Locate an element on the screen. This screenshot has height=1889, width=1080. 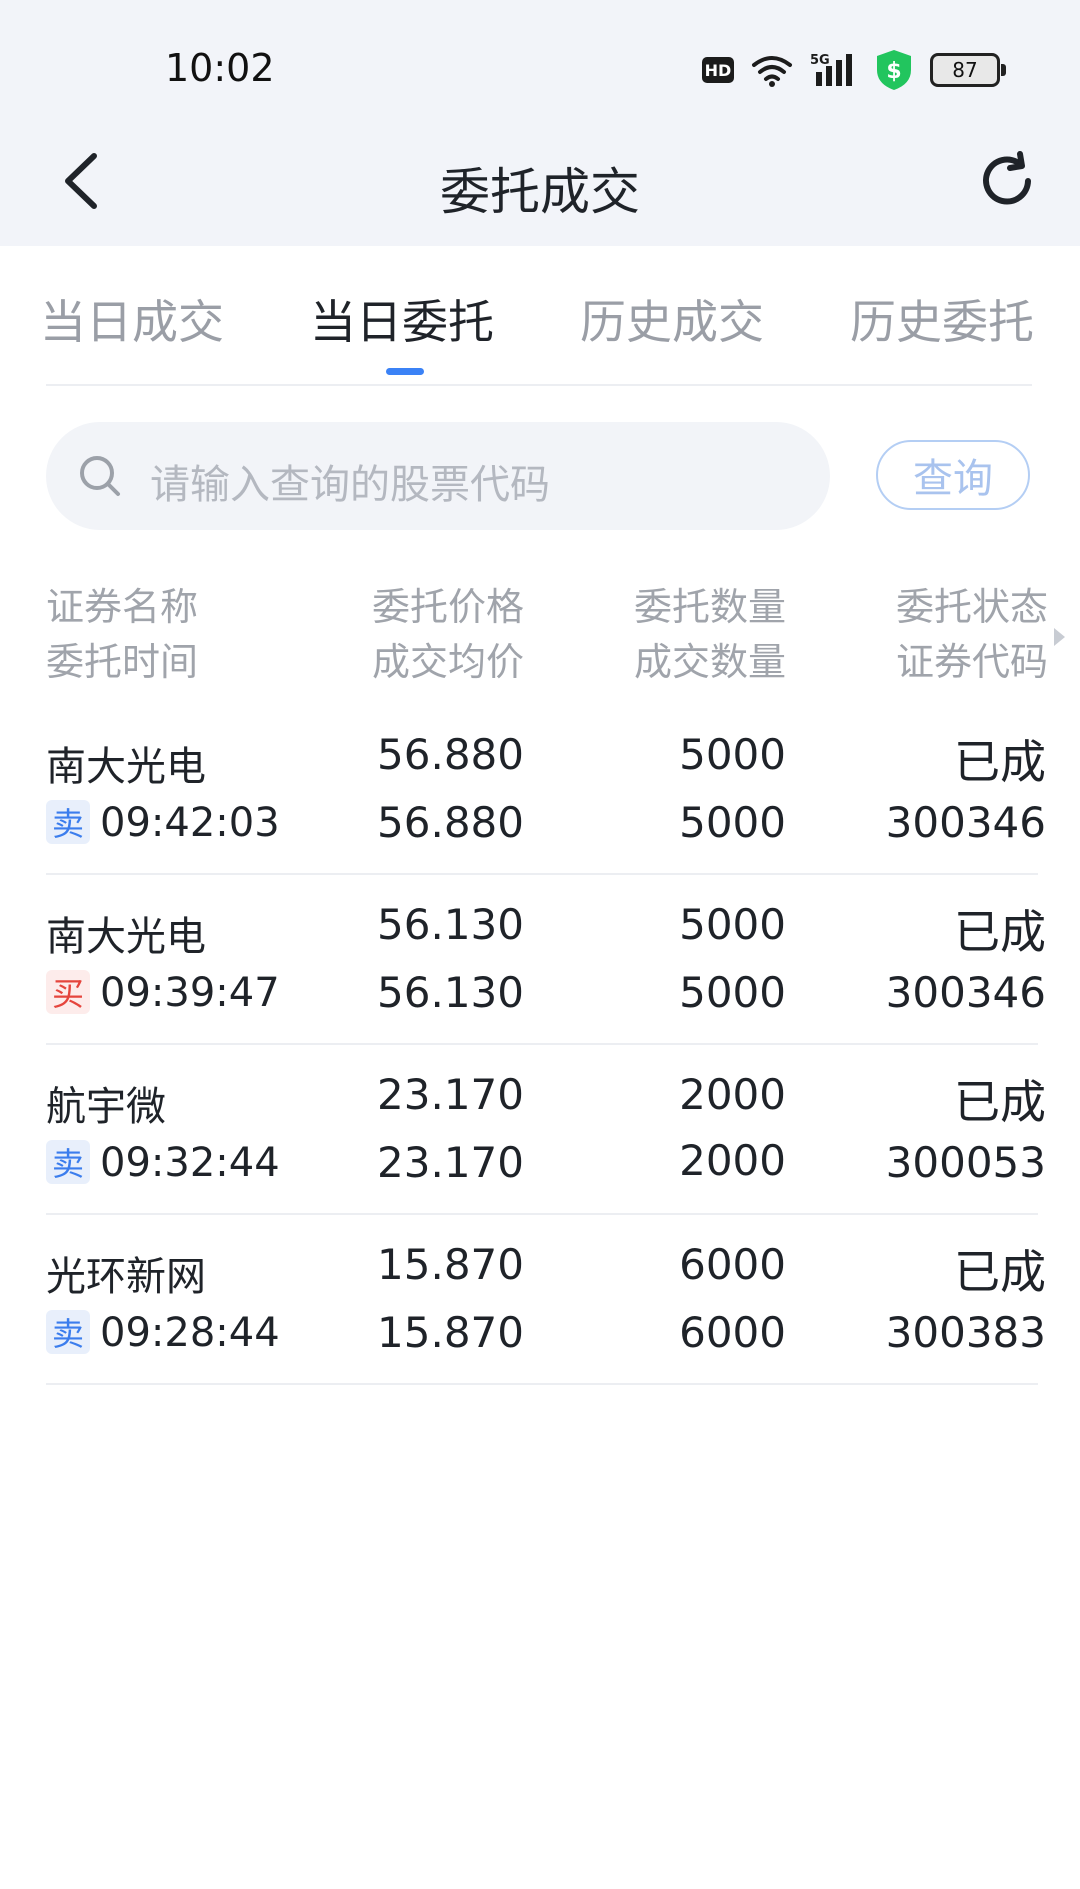
search-field: 请输入查询的股票代码 is located at coordinates (438, 476).